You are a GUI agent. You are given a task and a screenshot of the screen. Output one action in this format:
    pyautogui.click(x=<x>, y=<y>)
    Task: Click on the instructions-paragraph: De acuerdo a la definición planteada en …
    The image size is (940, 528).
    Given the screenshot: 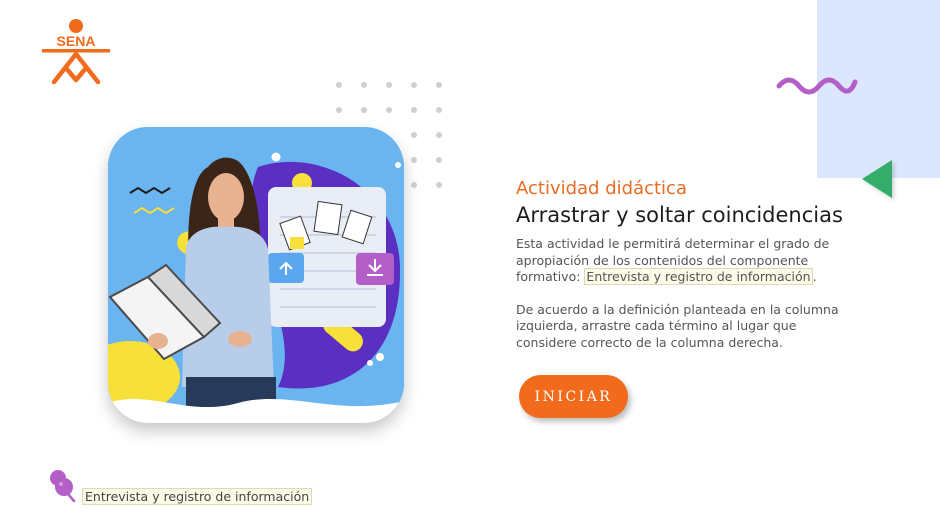 What is the action you would take?
    pyautogui.click(x=677, y=325)
    